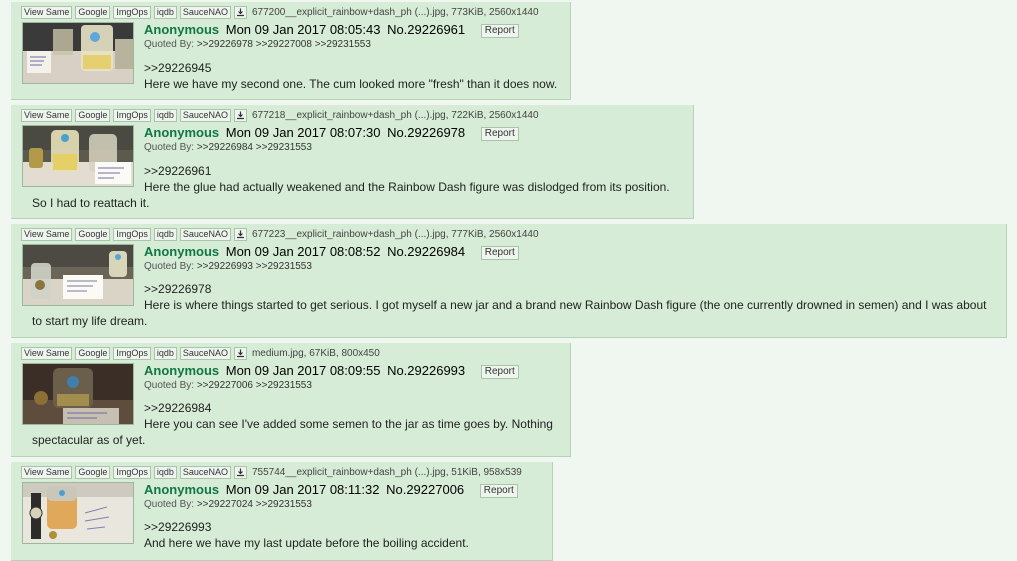 The width and height of the screenshot is (1017, 561). What do you see at coordinates (303, 251) in the screenshot?
I see `post-datetime: Mon 09 Jan 2017 08:08:52` at bounding box center [303, 251].